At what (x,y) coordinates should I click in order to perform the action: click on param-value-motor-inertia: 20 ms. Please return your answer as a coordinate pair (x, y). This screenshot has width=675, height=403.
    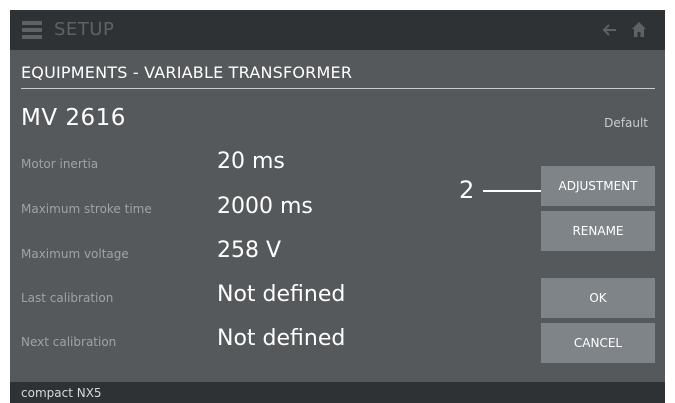
    Looking at the image, I should click on (251, 161).